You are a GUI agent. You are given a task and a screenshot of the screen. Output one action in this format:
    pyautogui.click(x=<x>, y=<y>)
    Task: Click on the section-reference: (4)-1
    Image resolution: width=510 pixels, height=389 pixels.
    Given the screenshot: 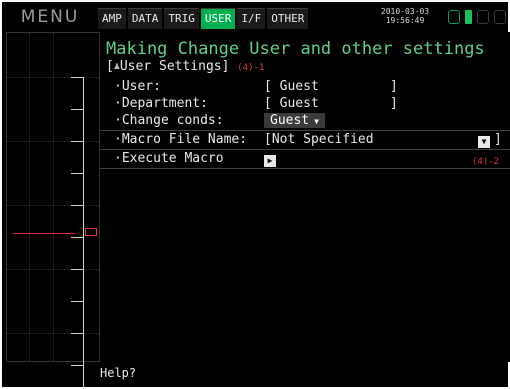 What is the action you would take?
    pyautogui.click(x=251, y=68)
    